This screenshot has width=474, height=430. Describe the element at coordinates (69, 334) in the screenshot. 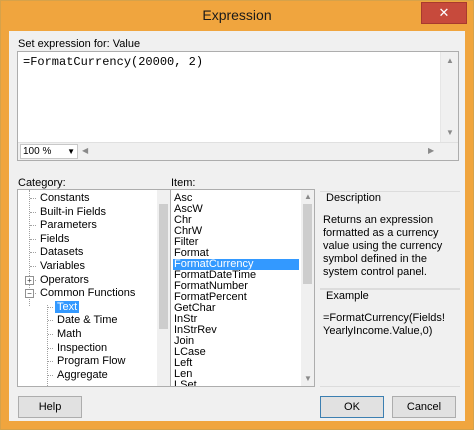

I see `category-item: Math` at that location.